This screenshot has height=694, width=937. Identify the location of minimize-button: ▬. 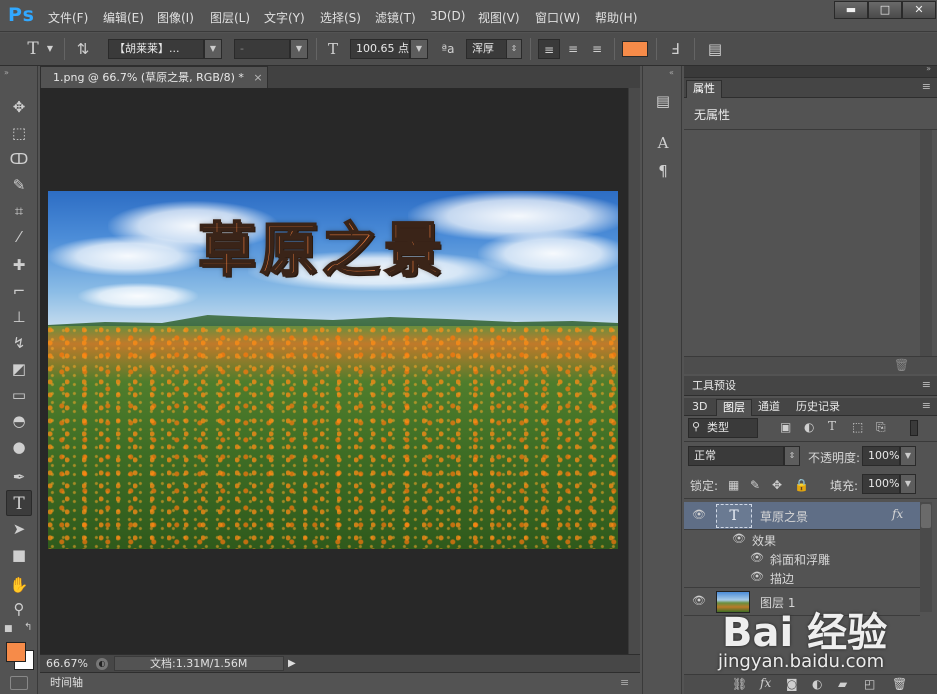
(851, 10).